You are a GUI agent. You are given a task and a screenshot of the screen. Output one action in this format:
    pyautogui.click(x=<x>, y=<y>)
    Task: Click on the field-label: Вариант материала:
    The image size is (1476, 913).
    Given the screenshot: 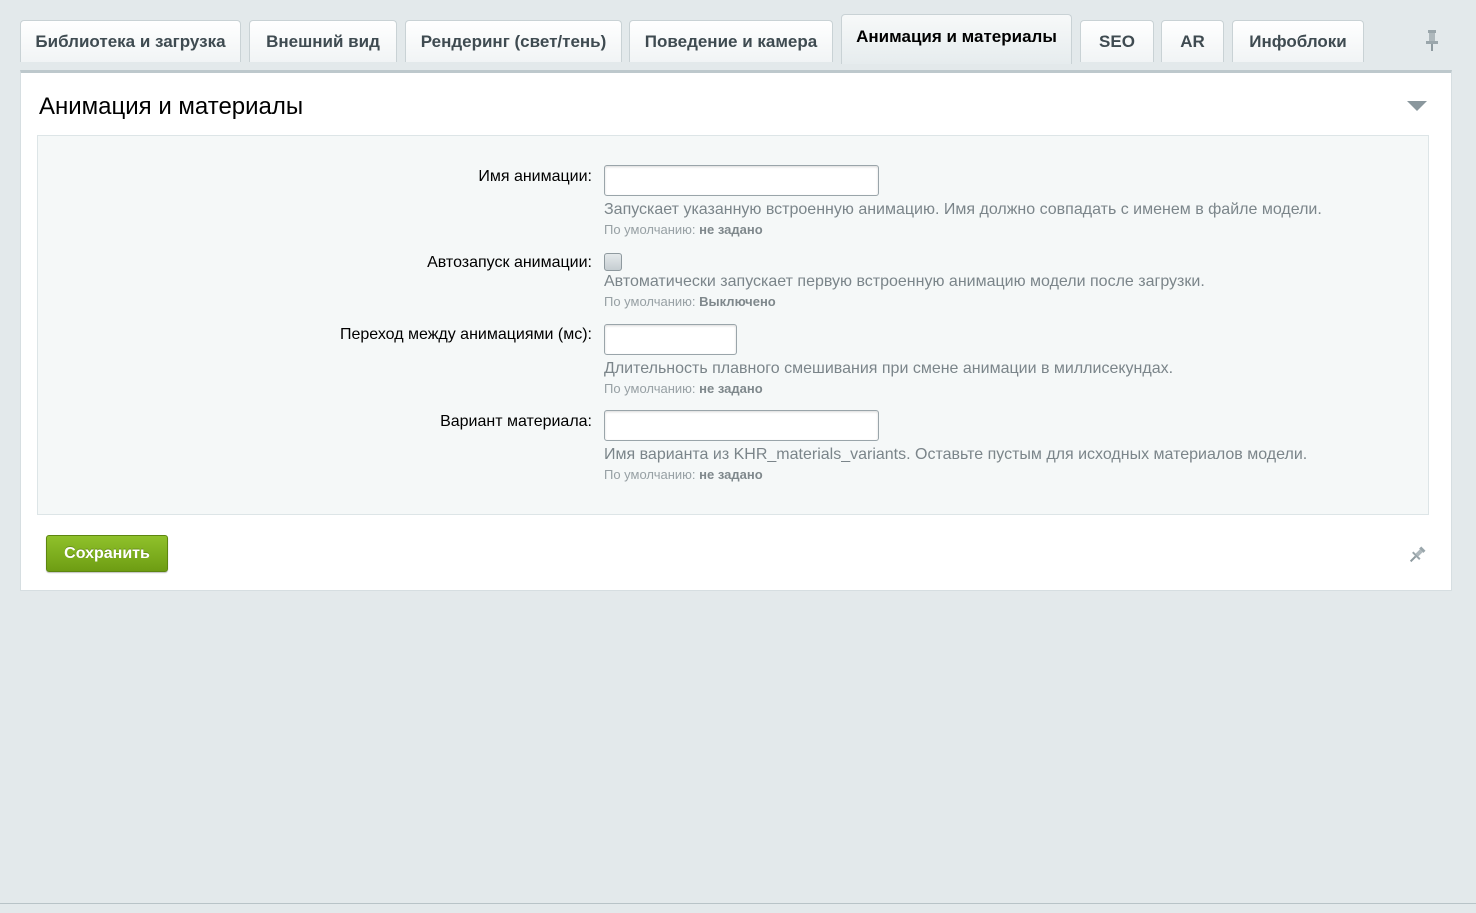 What is the action you would take?
    pyautogui.click(x=516, y=421)
    